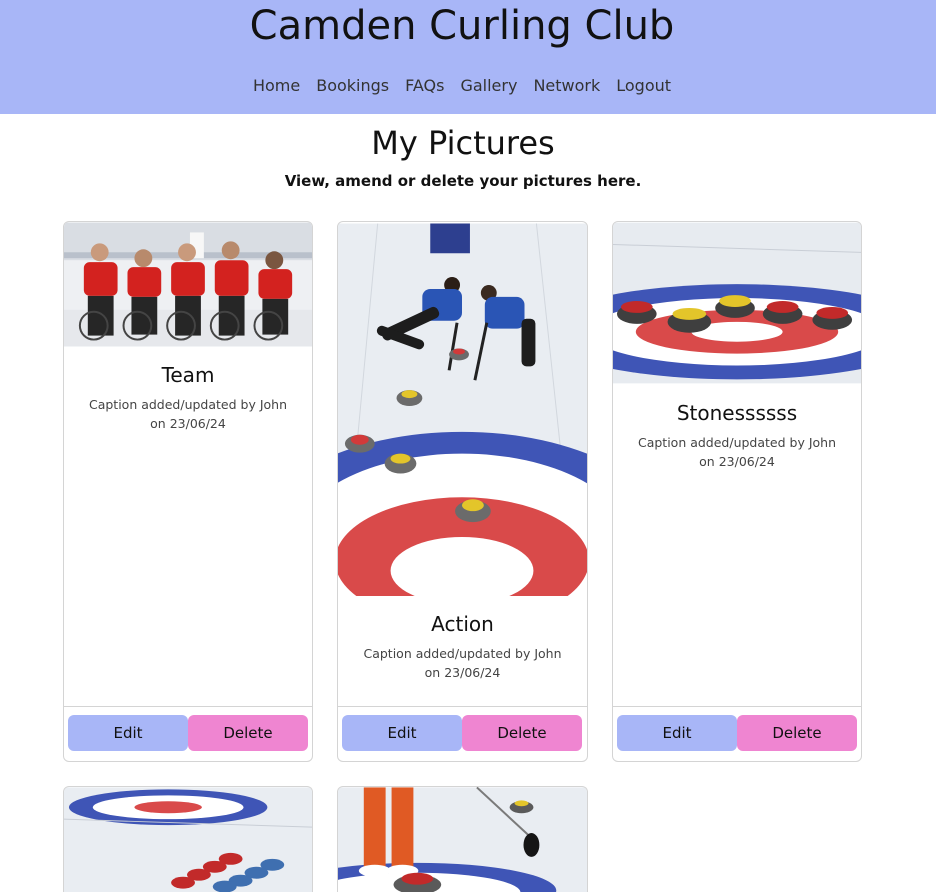 The image size is (936, 892). Describe the element at coordinates (276, 86) in the screenshot. I see `nav-home: Home` at that location.